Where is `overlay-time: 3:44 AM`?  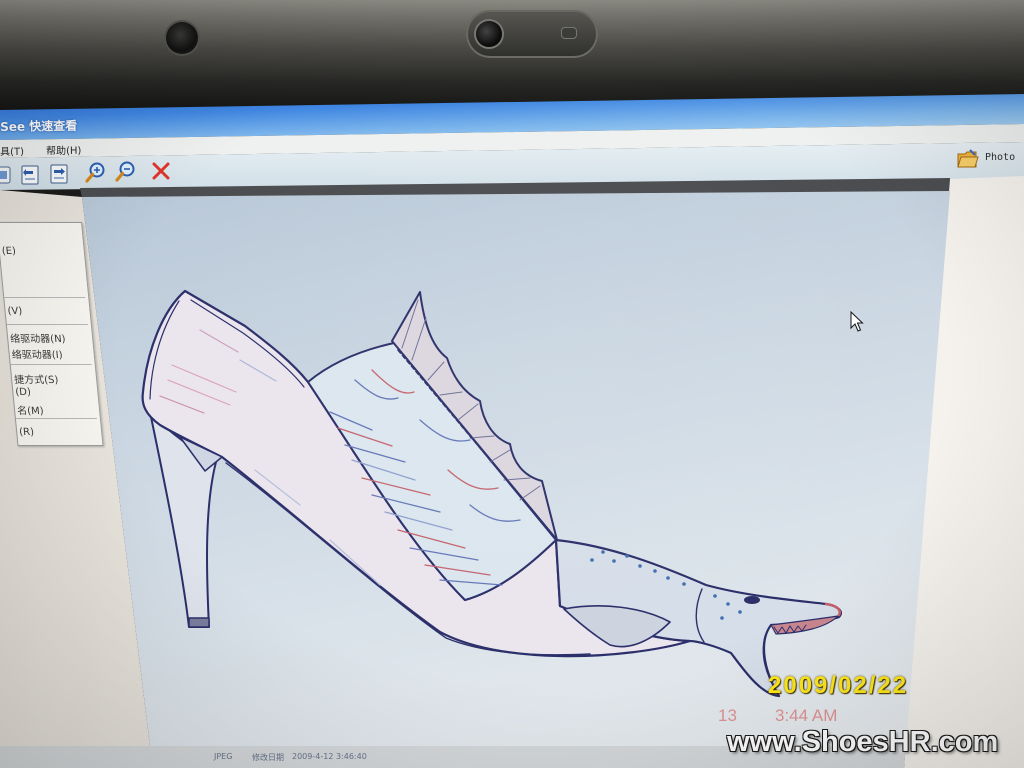 overlay-time: 3:44 AM is located at coordinates (806, 715).